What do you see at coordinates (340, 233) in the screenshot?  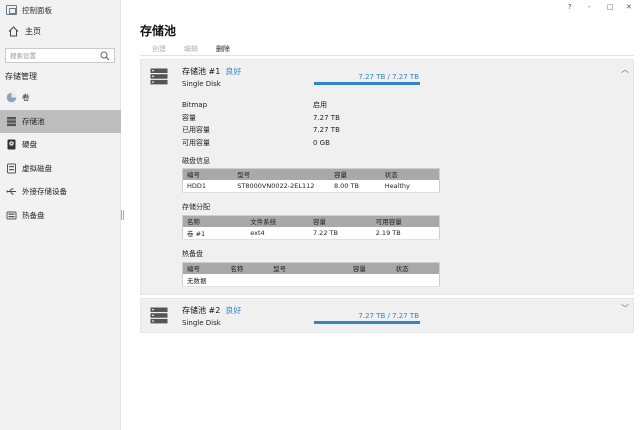 I see `table-cell: 7.22 TB` at bounding box center [340, 233].